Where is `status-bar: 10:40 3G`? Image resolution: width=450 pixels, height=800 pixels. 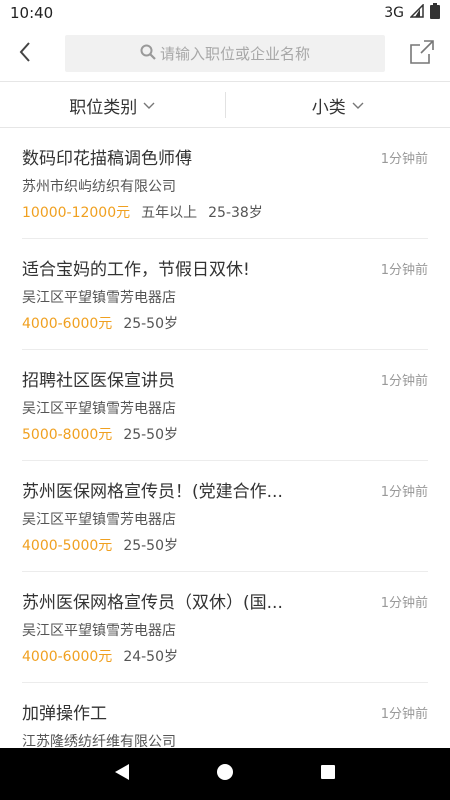
status-bar: 10:40 3G is located at coordinates (225, 13).